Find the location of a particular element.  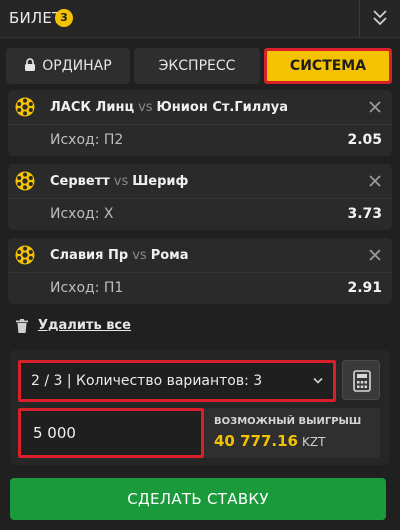

ticket-title: БИЛЕТ is located at coordinates (35, 18).